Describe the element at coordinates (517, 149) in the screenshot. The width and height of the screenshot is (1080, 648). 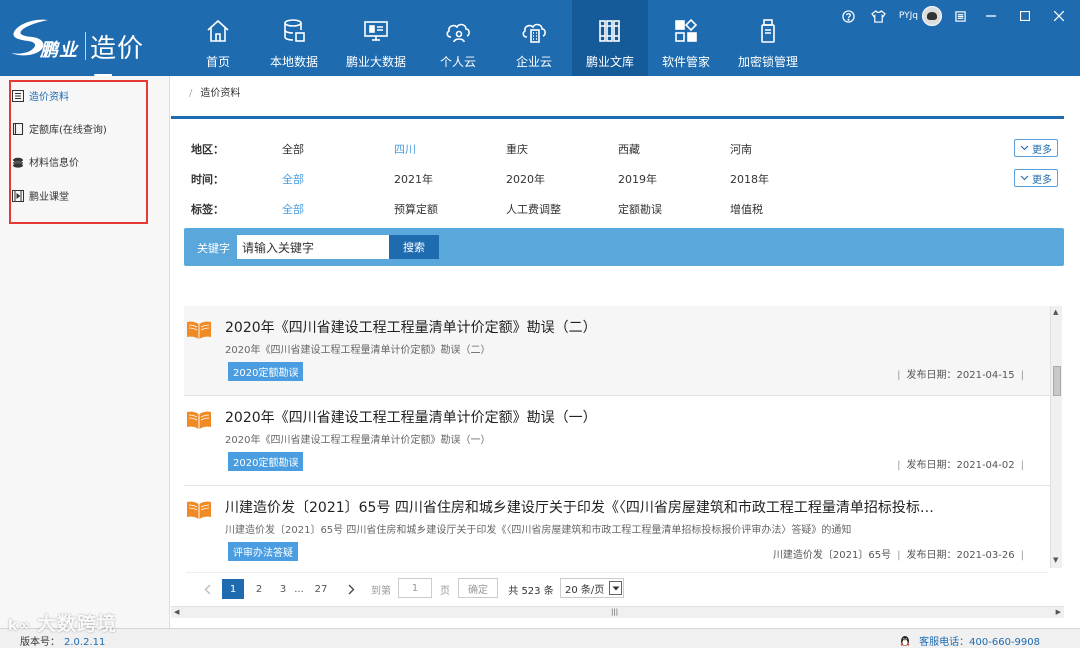
I see `filter-option: 重庆` at that location.